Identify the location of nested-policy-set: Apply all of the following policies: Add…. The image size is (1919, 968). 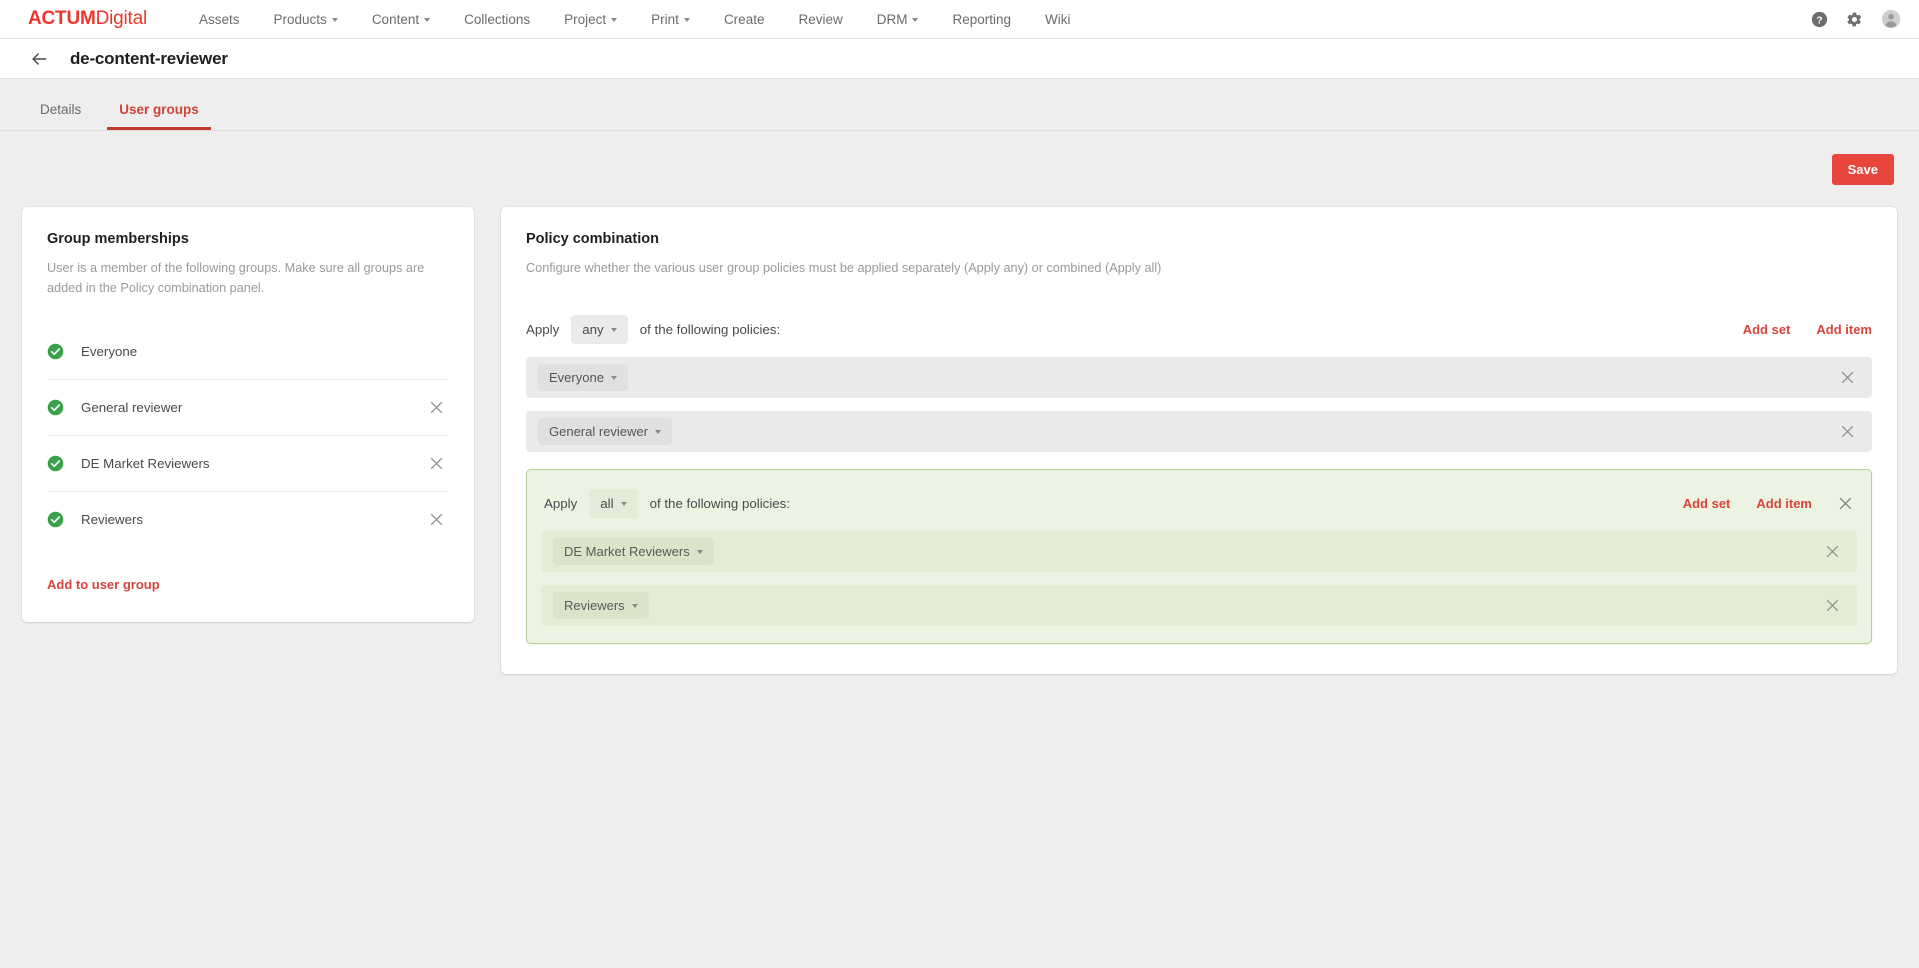
(1199, 556).